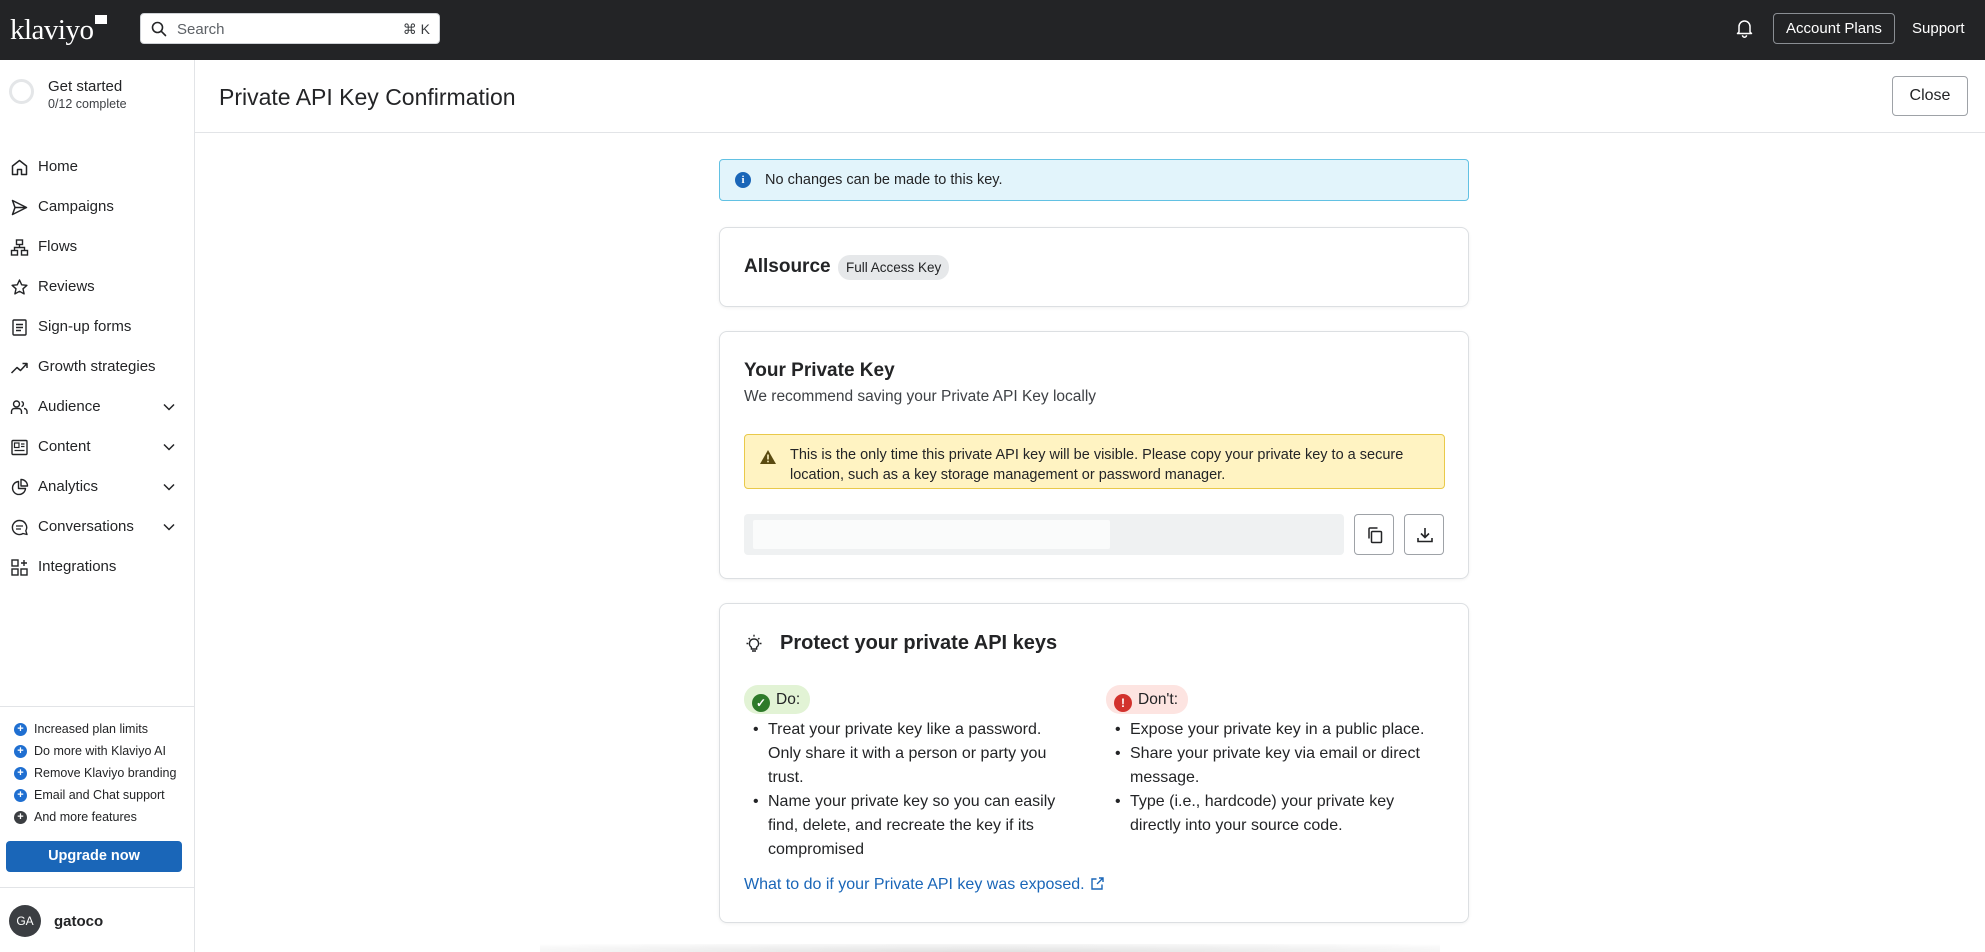 This screenshot has width=1985, height=952. Describe the element at coordinates (97, 287) in the screenshot. I see `sidebar-item-reviews: Reviews` at that location.